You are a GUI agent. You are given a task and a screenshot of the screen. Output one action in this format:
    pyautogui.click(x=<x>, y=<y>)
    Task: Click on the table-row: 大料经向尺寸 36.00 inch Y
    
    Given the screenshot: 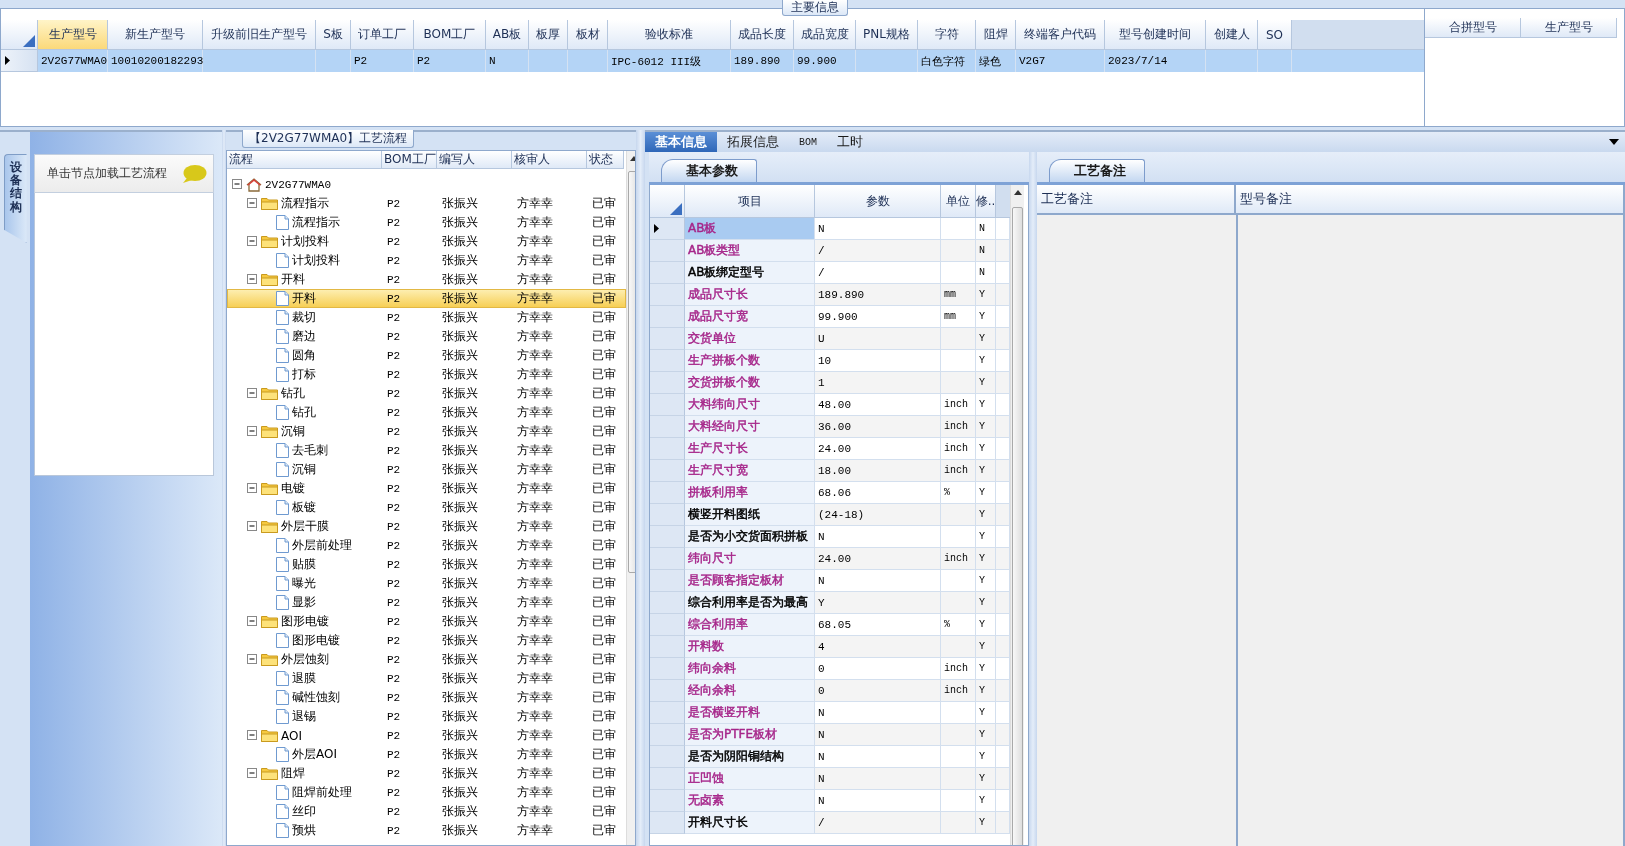 What is the action you would take?
    pyautogui.click(x=830, y=427)
    